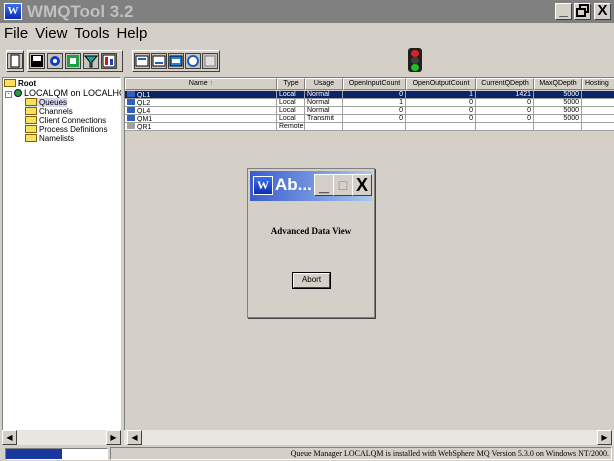 The width and height of the screenshot is (614, 461). Describe the element at coordinates (198, 83) in the screenshot. I see `column-label: Name` at that location.